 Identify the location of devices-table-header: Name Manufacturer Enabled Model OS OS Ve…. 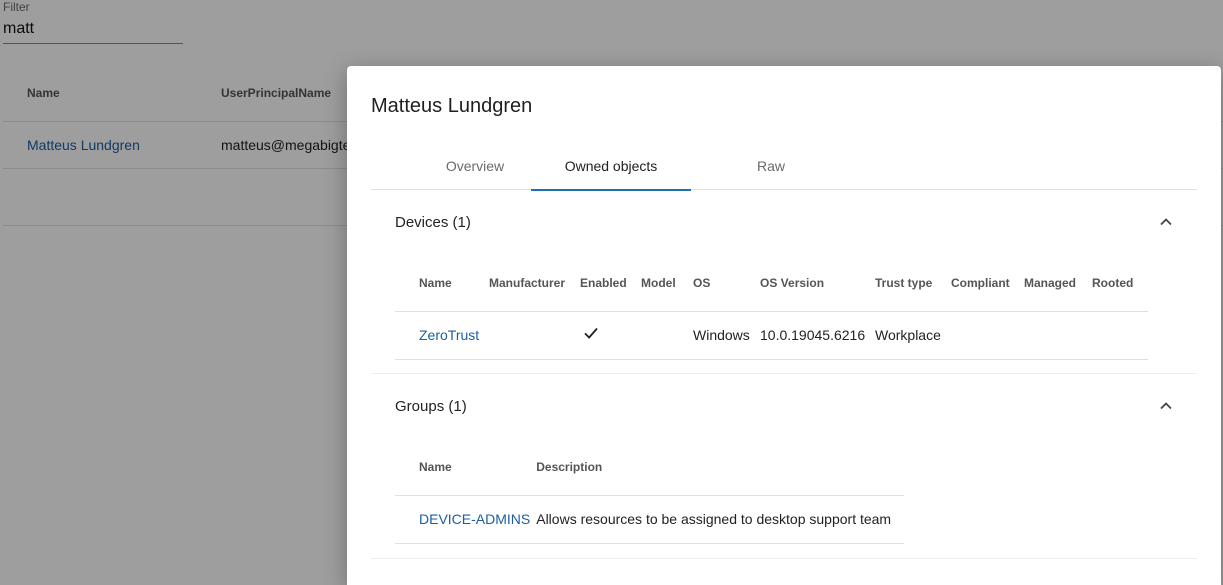
(771, 283).